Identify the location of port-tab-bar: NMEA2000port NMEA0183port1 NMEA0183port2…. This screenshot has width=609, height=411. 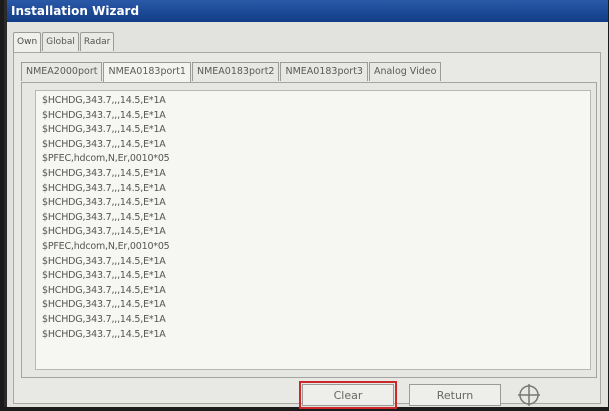
(231, 72).